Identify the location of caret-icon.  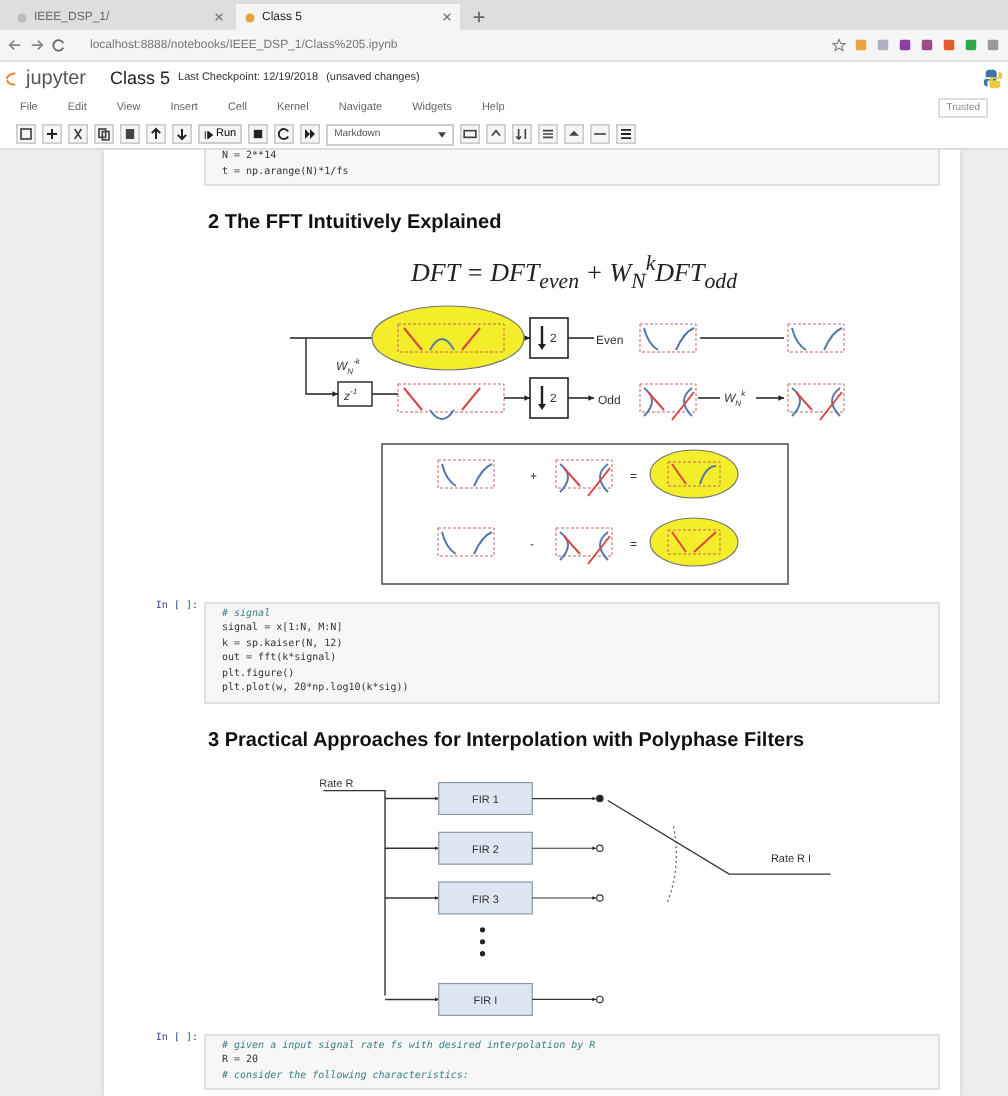
(442, 134).